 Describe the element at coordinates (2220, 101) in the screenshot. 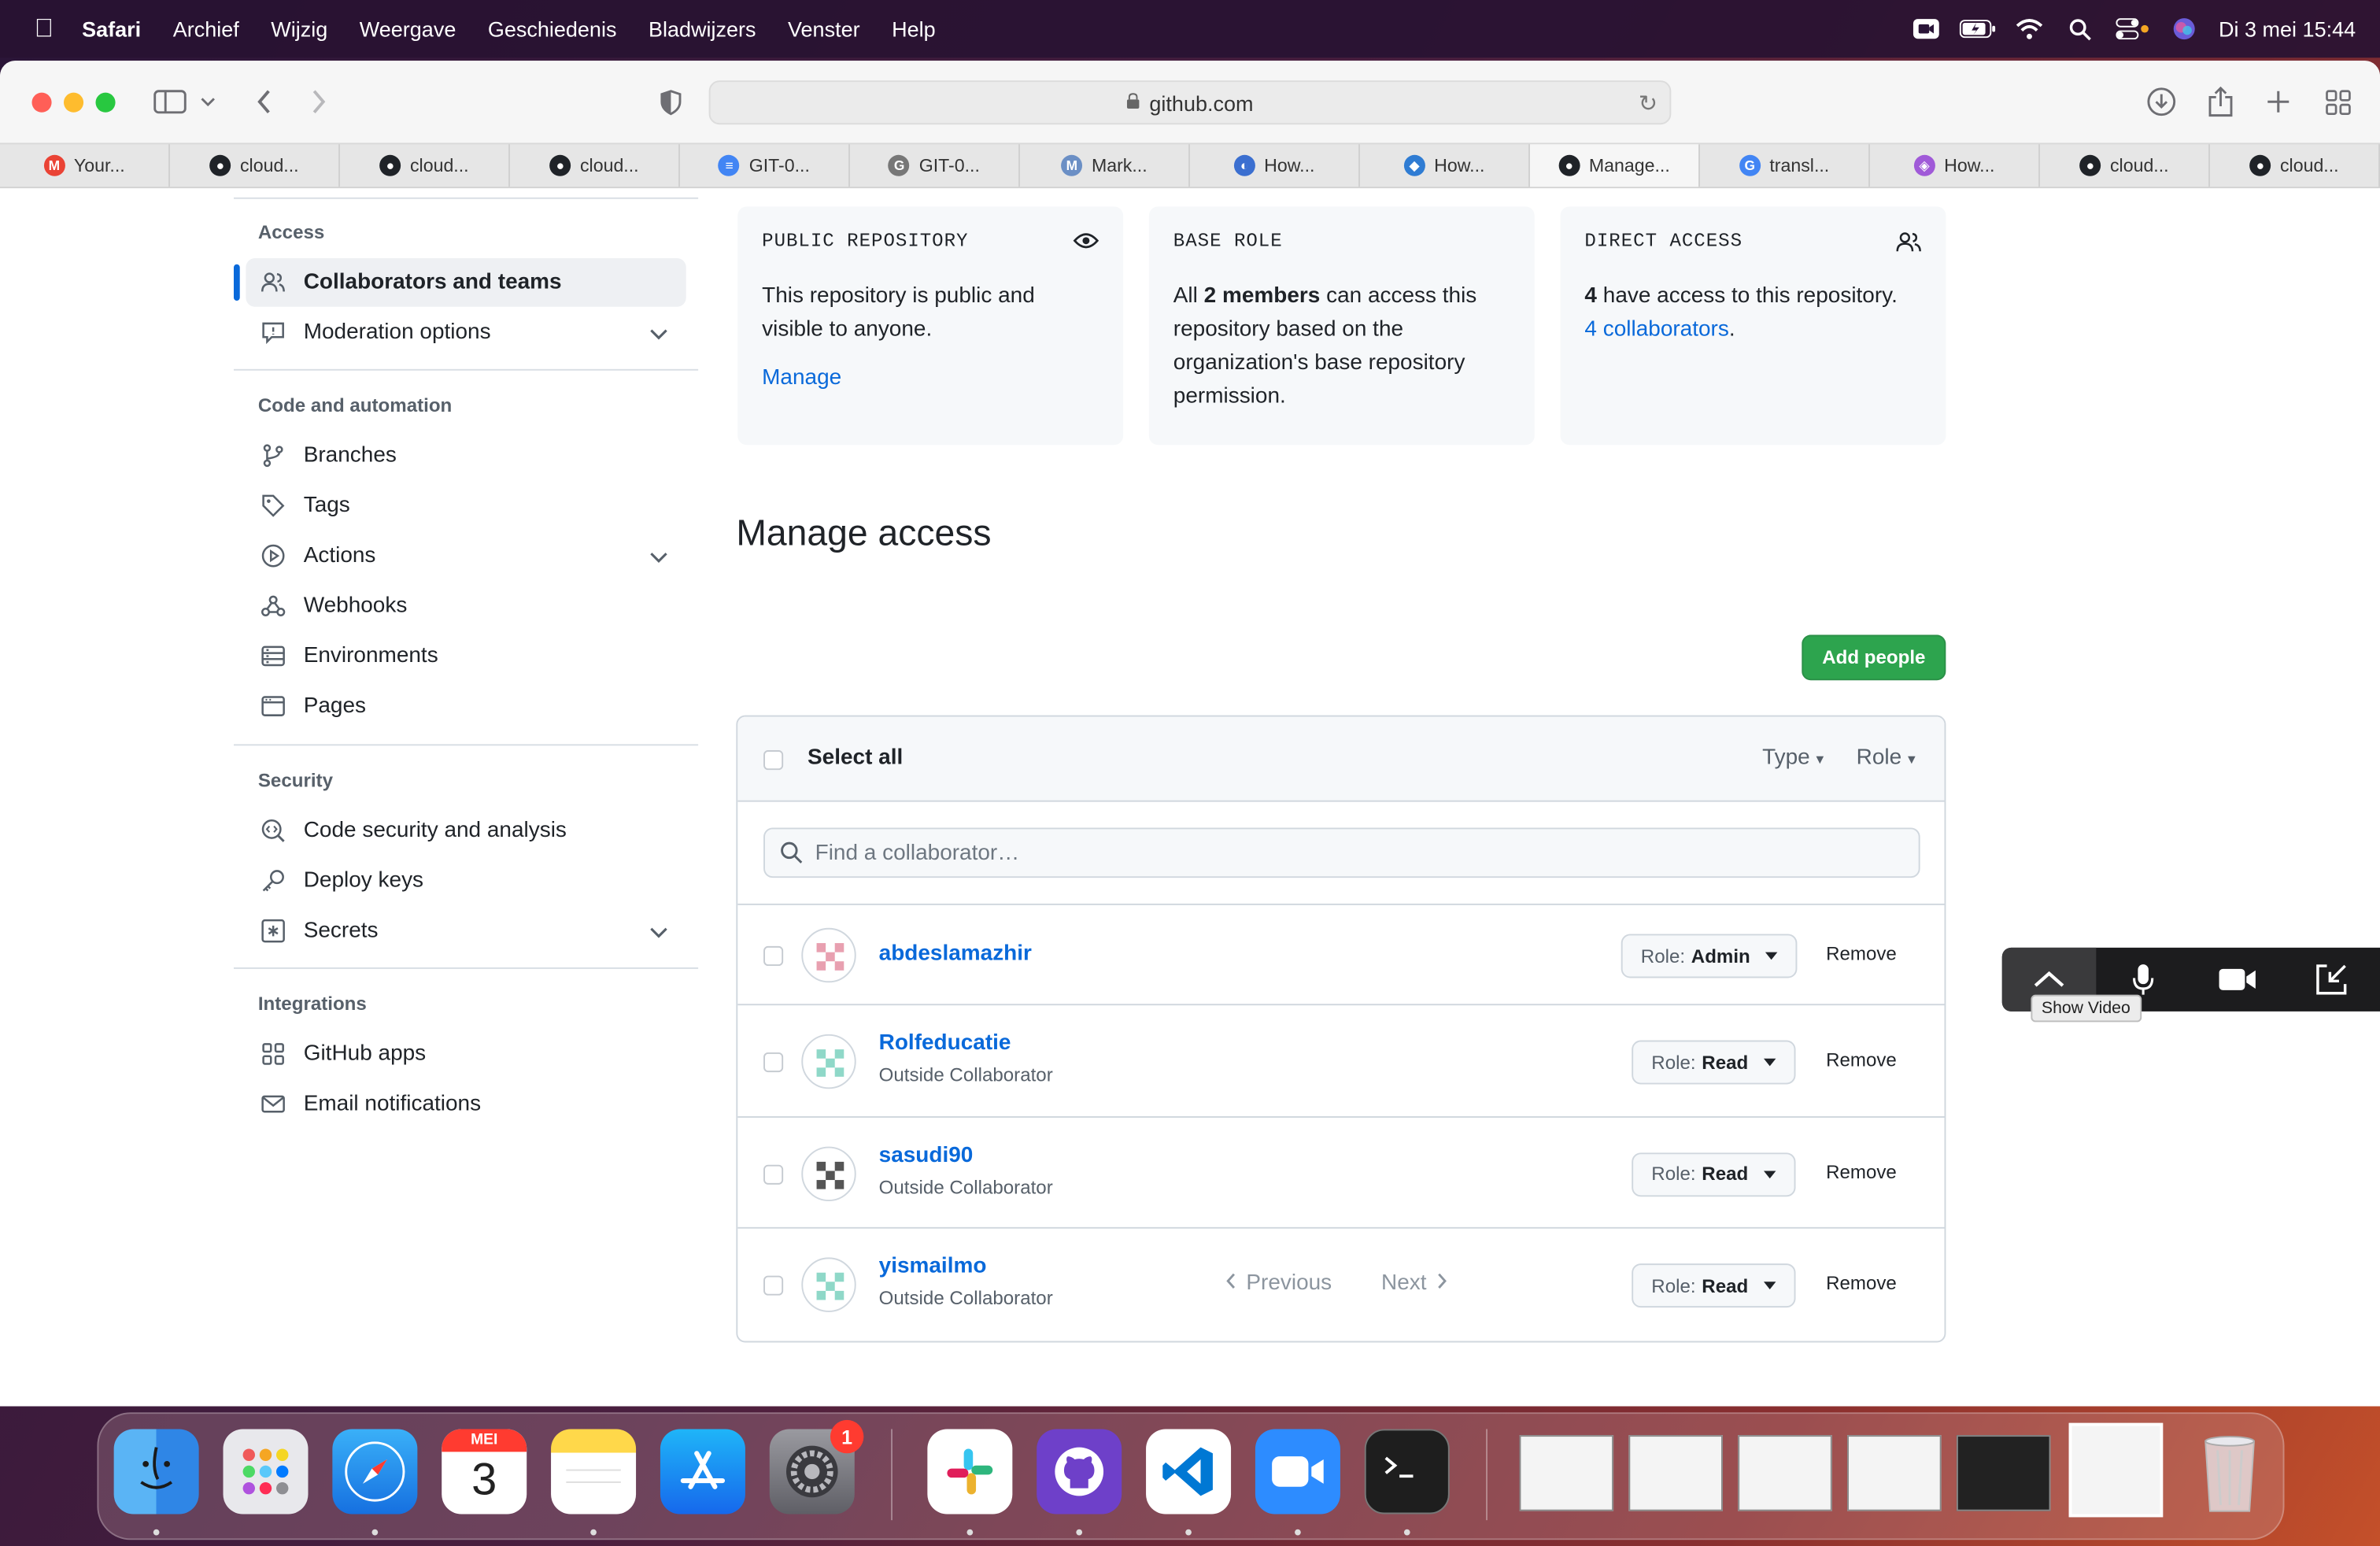

I see `share-icon` at that location.